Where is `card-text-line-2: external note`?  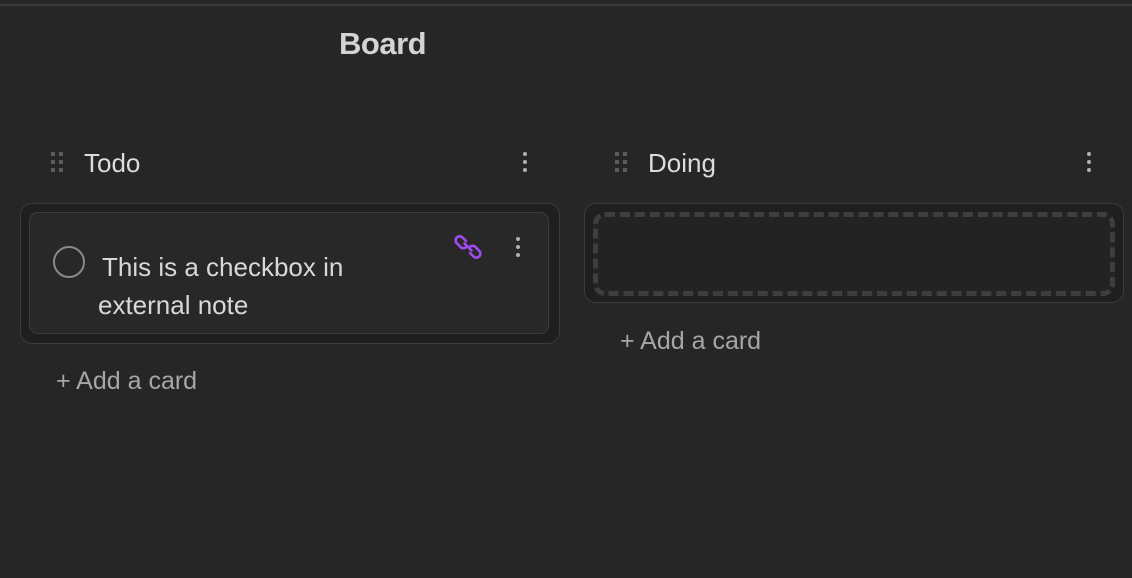 card-text-line-2: external note is located at coordinates (173, 305).